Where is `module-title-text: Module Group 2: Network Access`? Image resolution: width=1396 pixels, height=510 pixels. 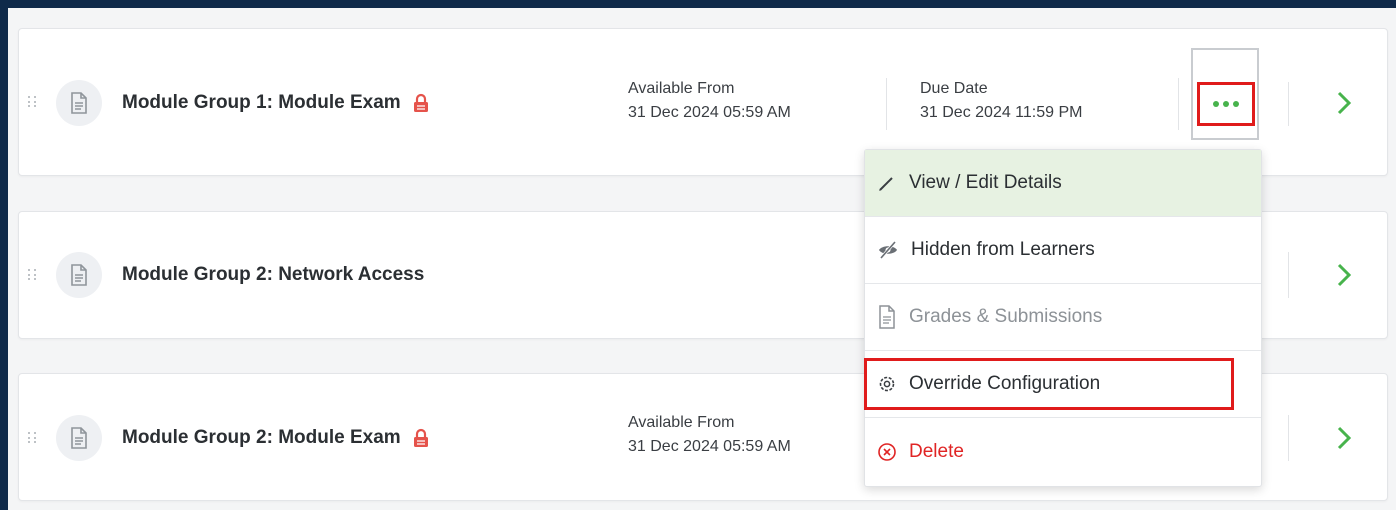
module-title-text: Module Group 2: Network Access is located at coordinates (273, 275).